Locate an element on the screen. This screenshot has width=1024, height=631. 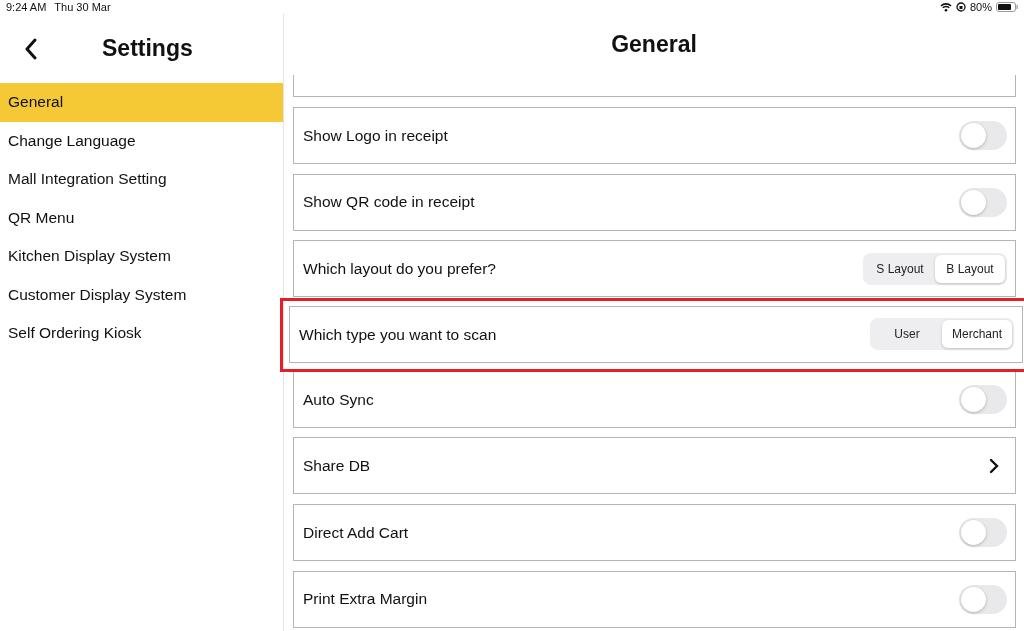
sidebar-item: QR Menu is located at coordinates (141, 217).